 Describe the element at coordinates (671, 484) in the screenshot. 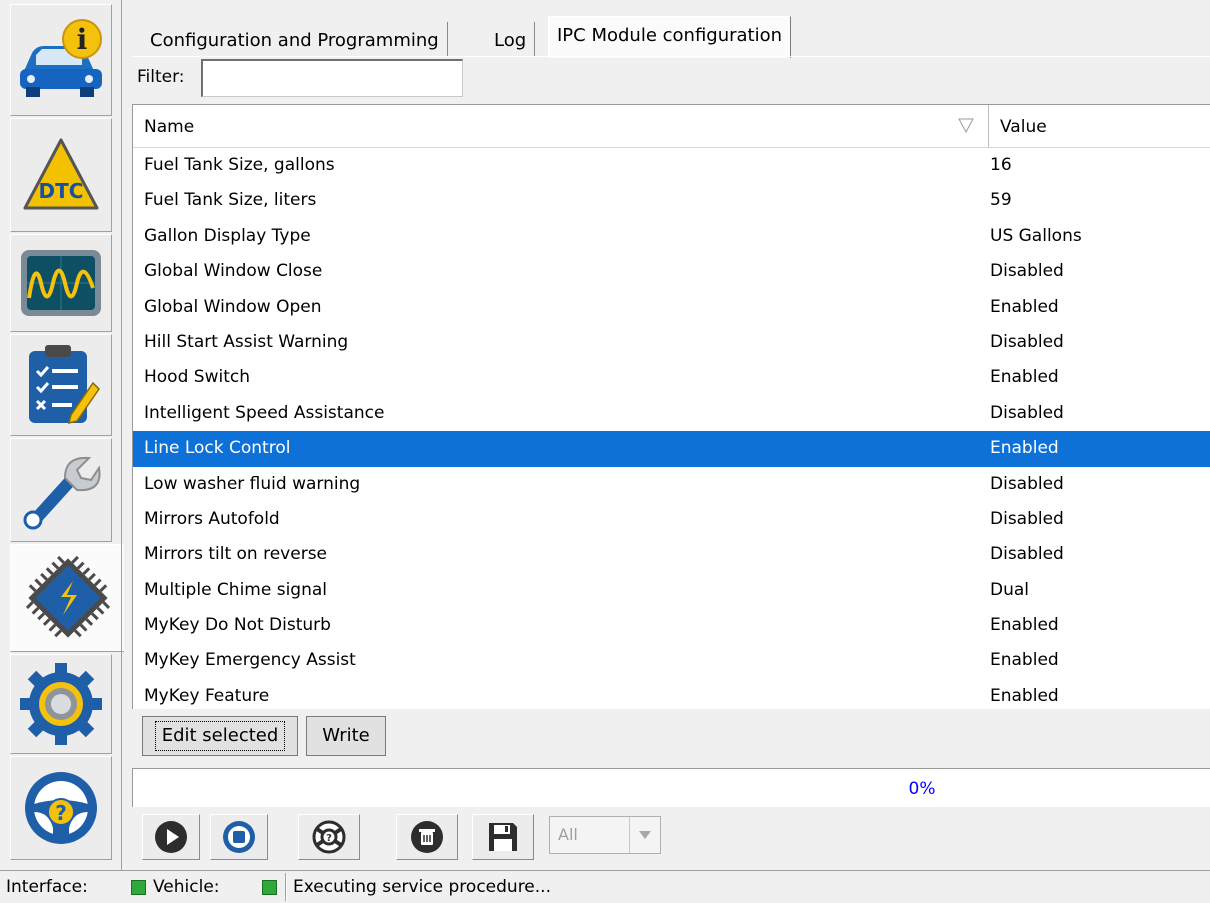

I see `table-row: Low washer fluid warning Disabled` at that location.